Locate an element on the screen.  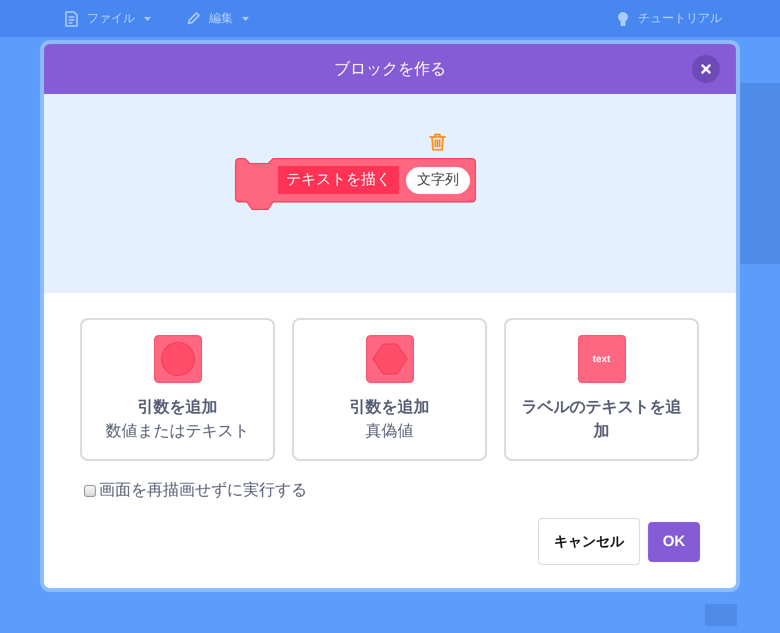
round-input-icon is located at coordinates (178, 359).